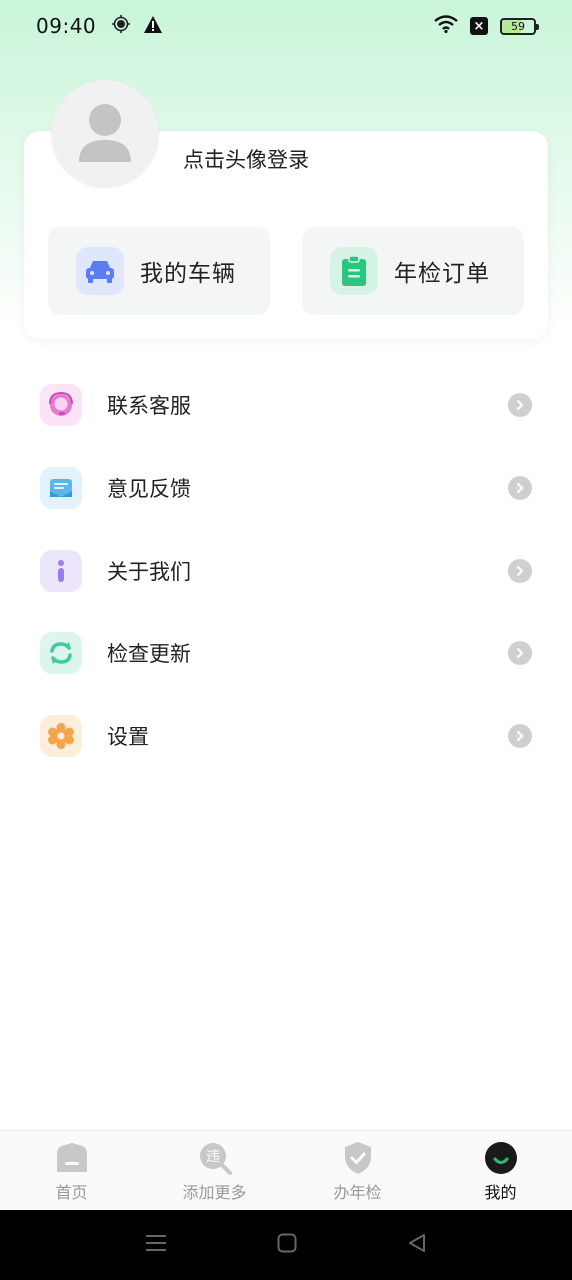 This screenshot has height=1280, width=572. Describe the element at coordinates (358, 1158) in the screenshot. I see `shield-check-icon` at that location.